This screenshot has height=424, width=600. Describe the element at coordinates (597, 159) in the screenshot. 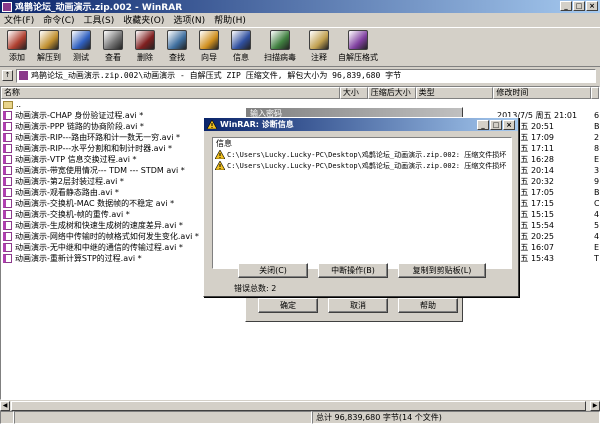

I see `file-extra: E` at that location.